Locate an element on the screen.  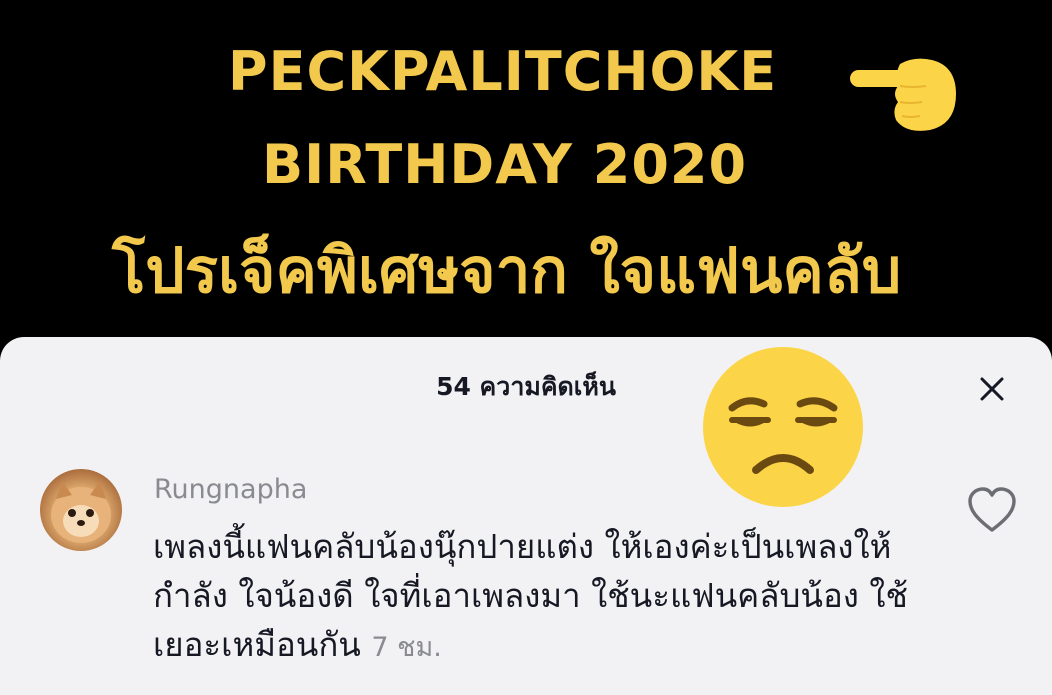
avatar is located at coordinates (81, 510).